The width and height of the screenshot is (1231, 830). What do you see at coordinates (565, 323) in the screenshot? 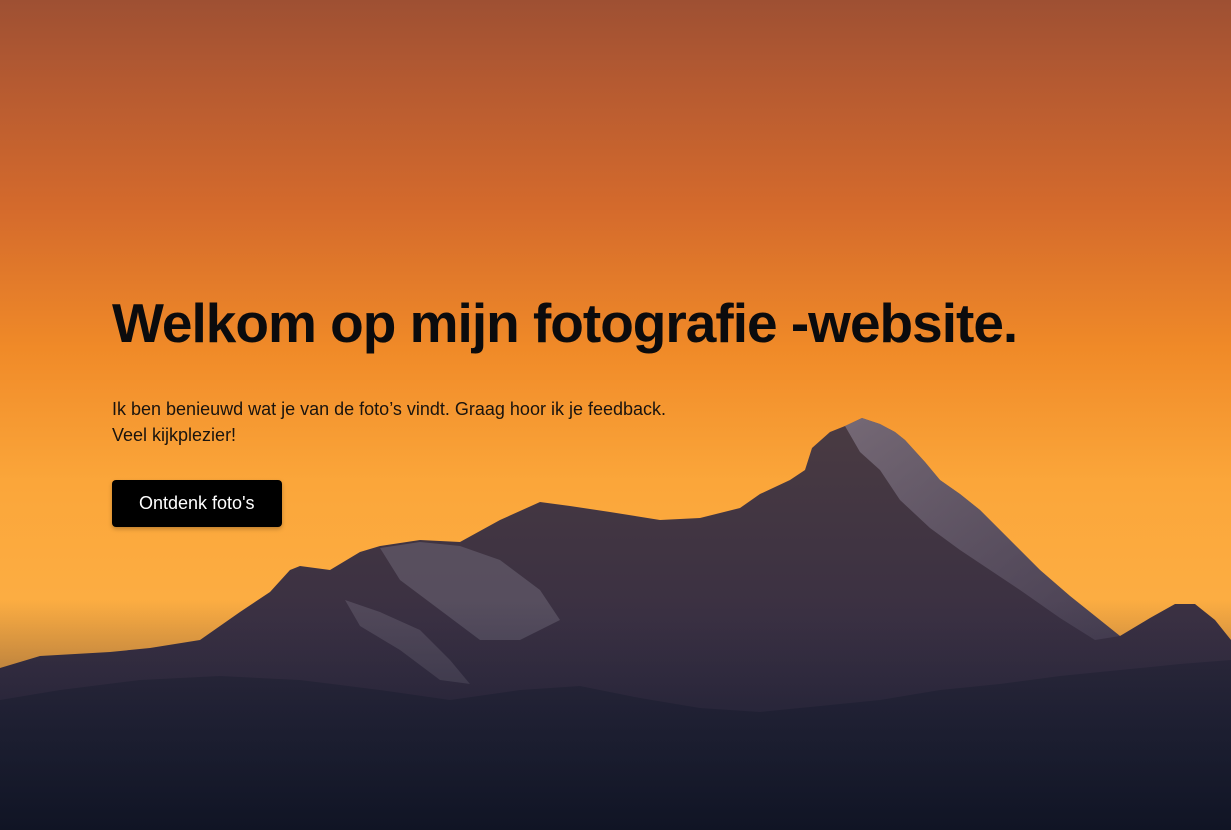
I see `page-title: Welkom op mijn fotografie -website.` at bounding box center [565, 323].